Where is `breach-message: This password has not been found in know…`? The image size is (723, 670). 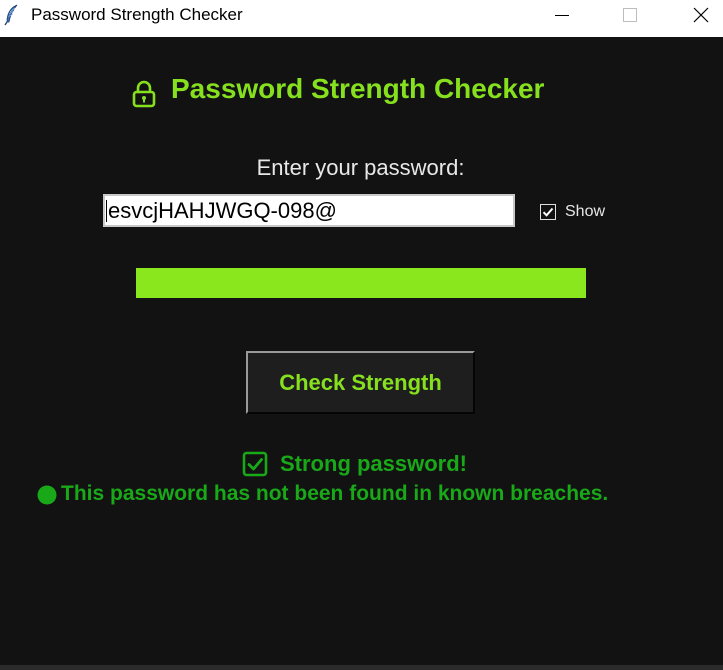 breach-message: This password has not been found in know… is located at coordinates (335, 493).